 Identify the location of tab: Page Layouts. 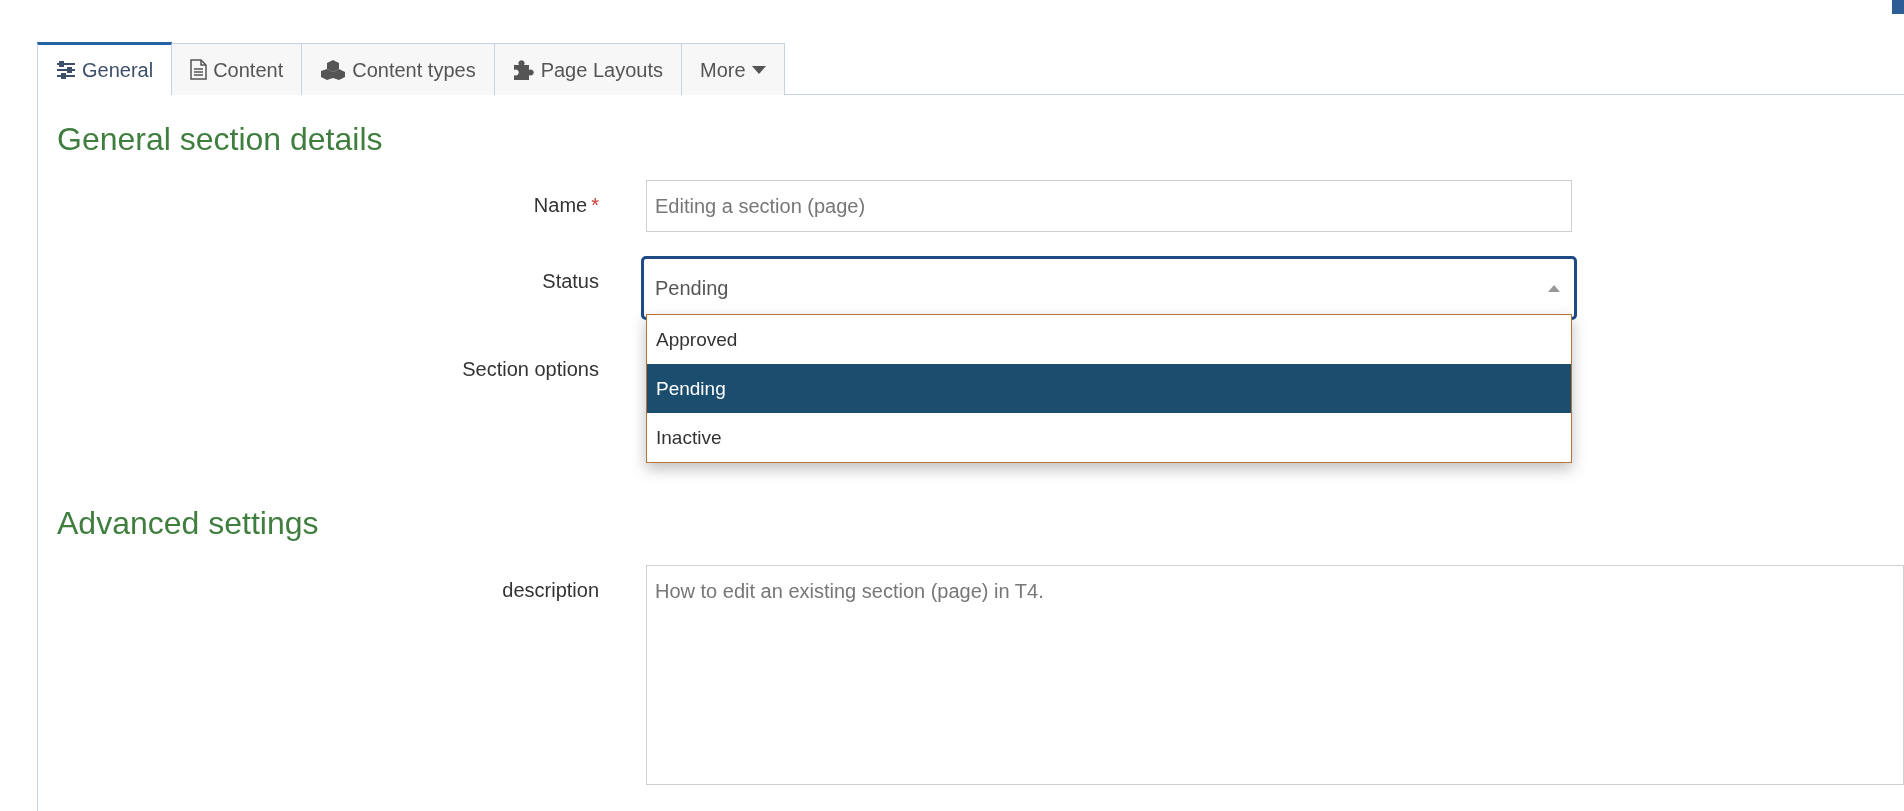
(588, 69).